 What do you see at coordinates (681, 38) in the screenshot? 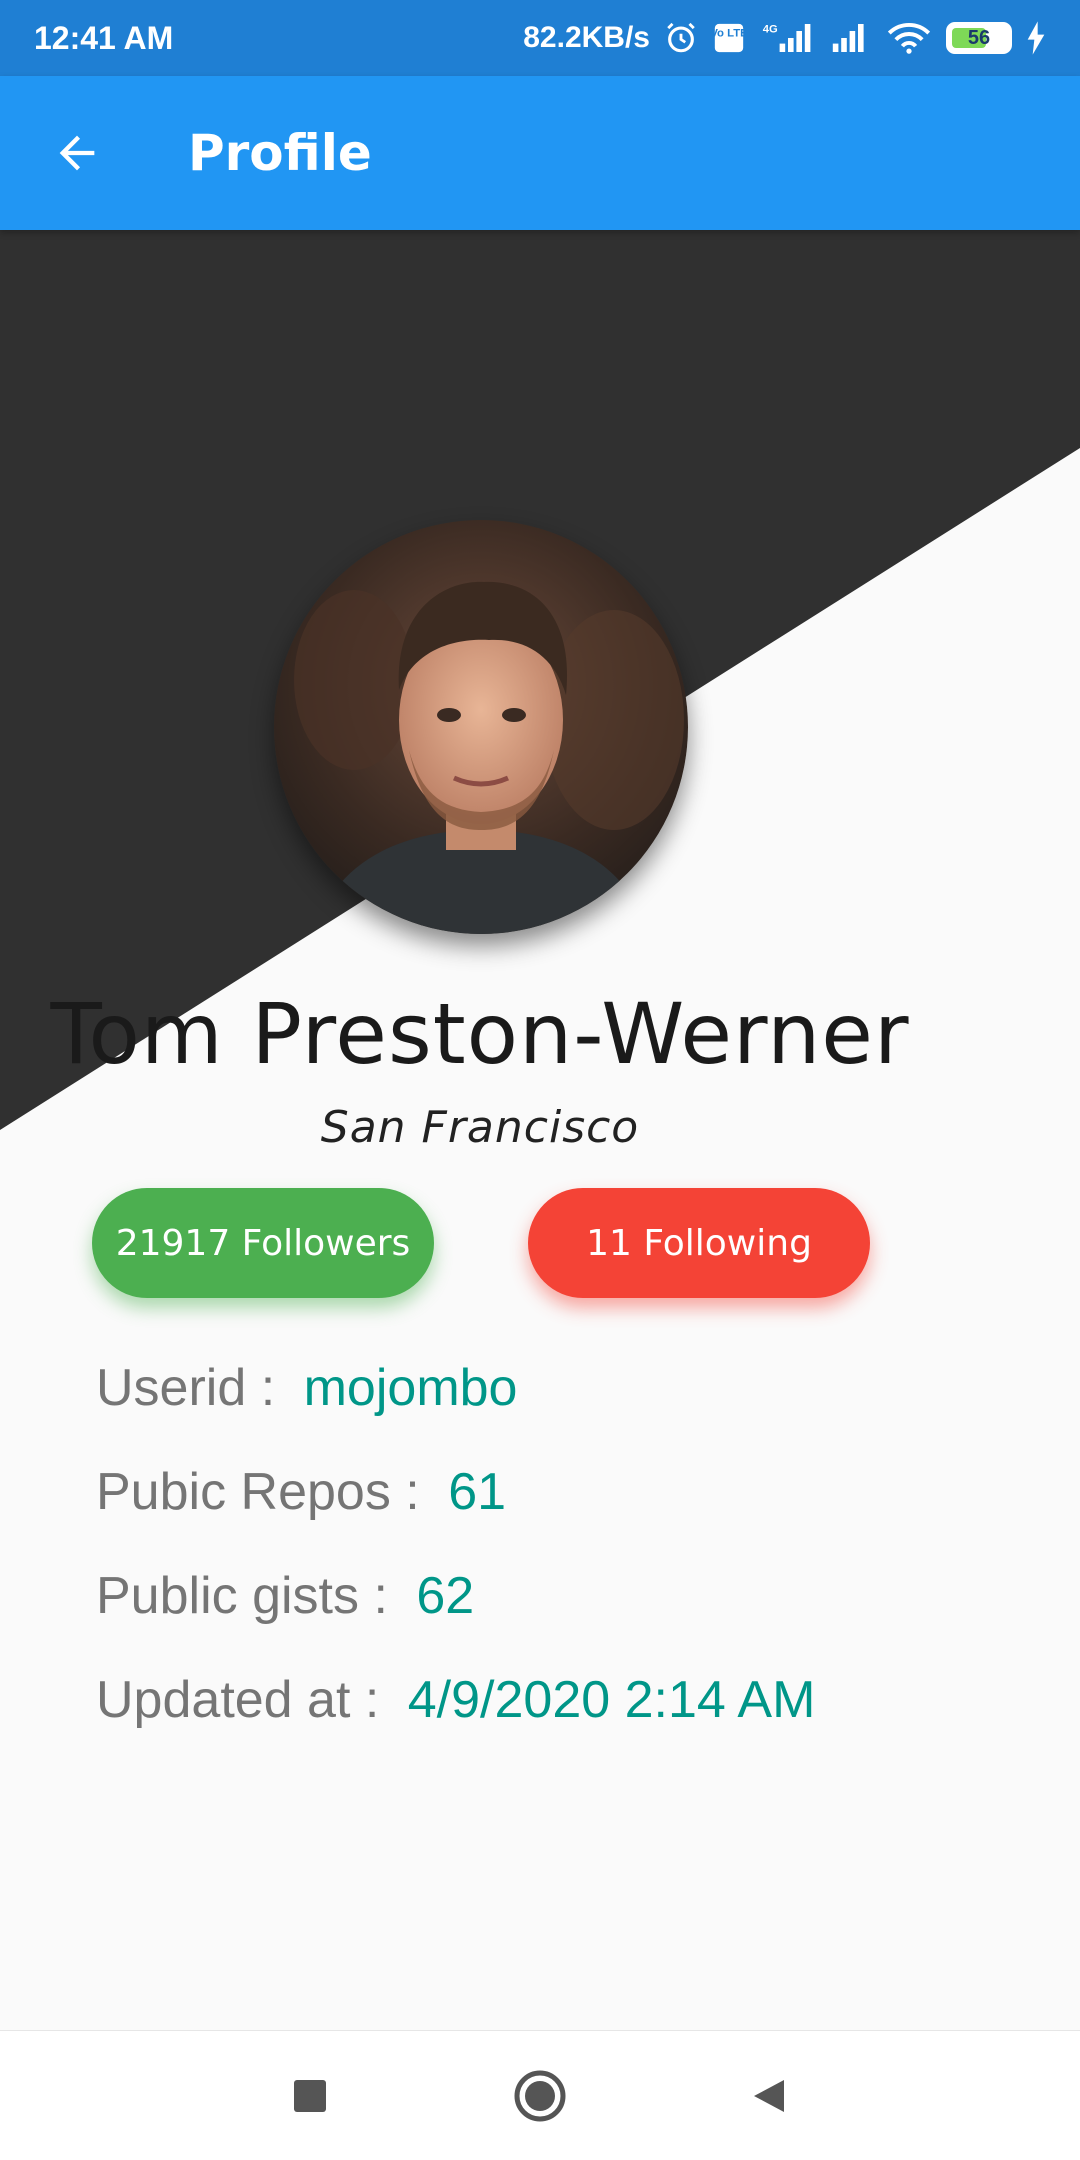
I see `alarm-icon` at bounding box center [681, 38].